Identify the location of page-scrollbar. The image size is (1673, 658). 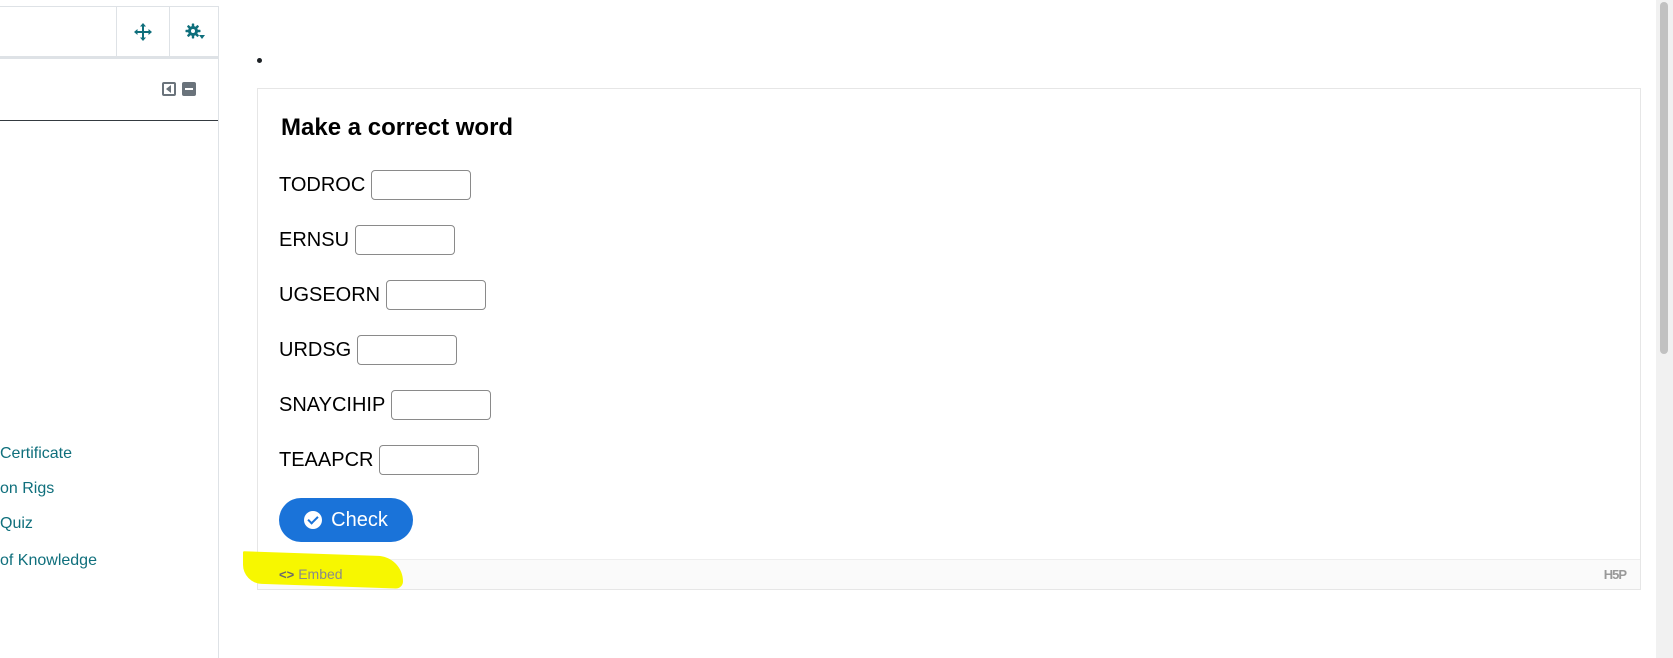
(1664, 329).